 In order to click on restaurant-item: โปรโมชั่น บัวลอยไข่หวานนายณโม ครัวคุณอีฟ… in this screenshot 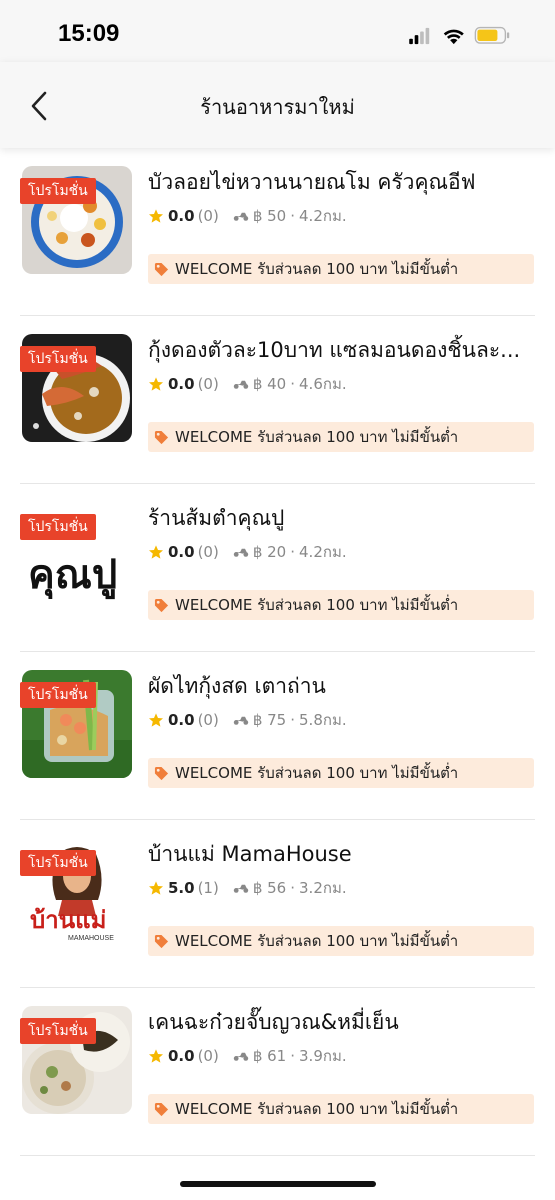, I will do `click(277, 232)`.